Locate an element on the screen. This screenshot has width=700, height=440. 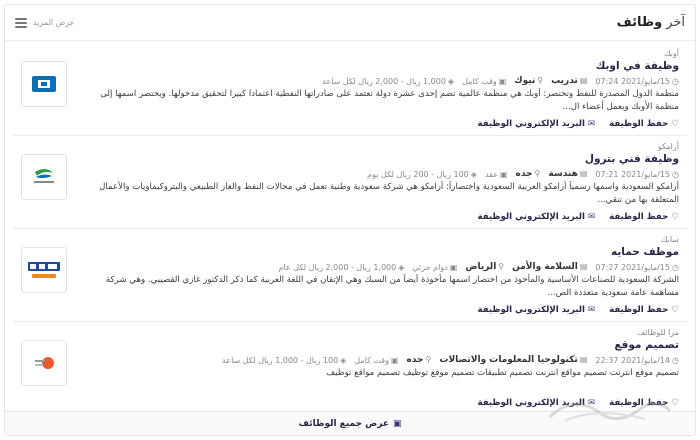
view-more-link: عرض المزيد is located at coordinates (45, 22).